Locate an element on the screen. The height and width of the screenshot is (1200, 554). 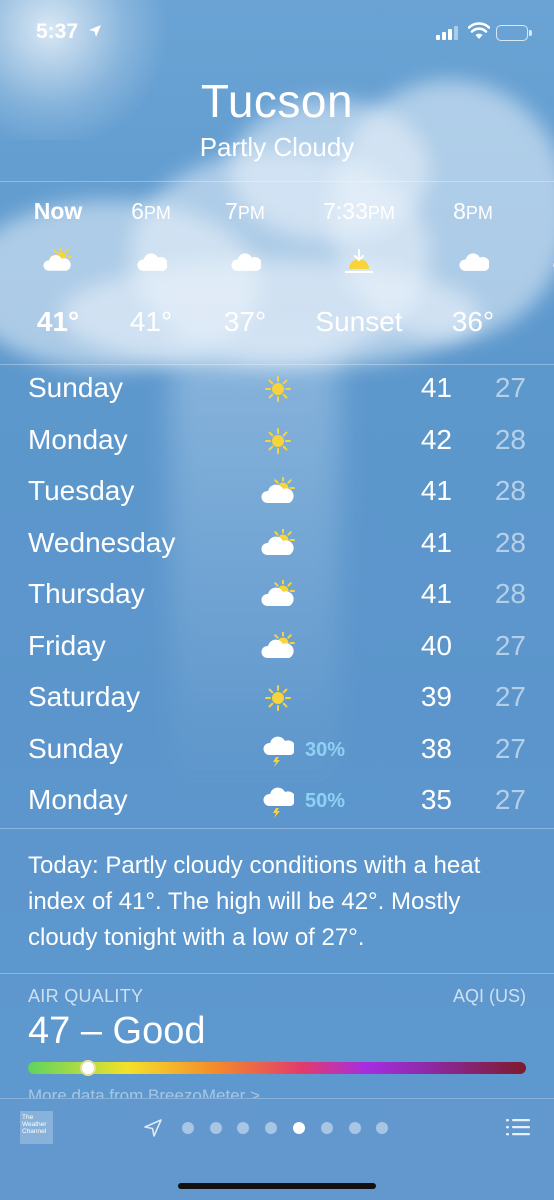
sunset-icon is located at coordinates (359, 262).